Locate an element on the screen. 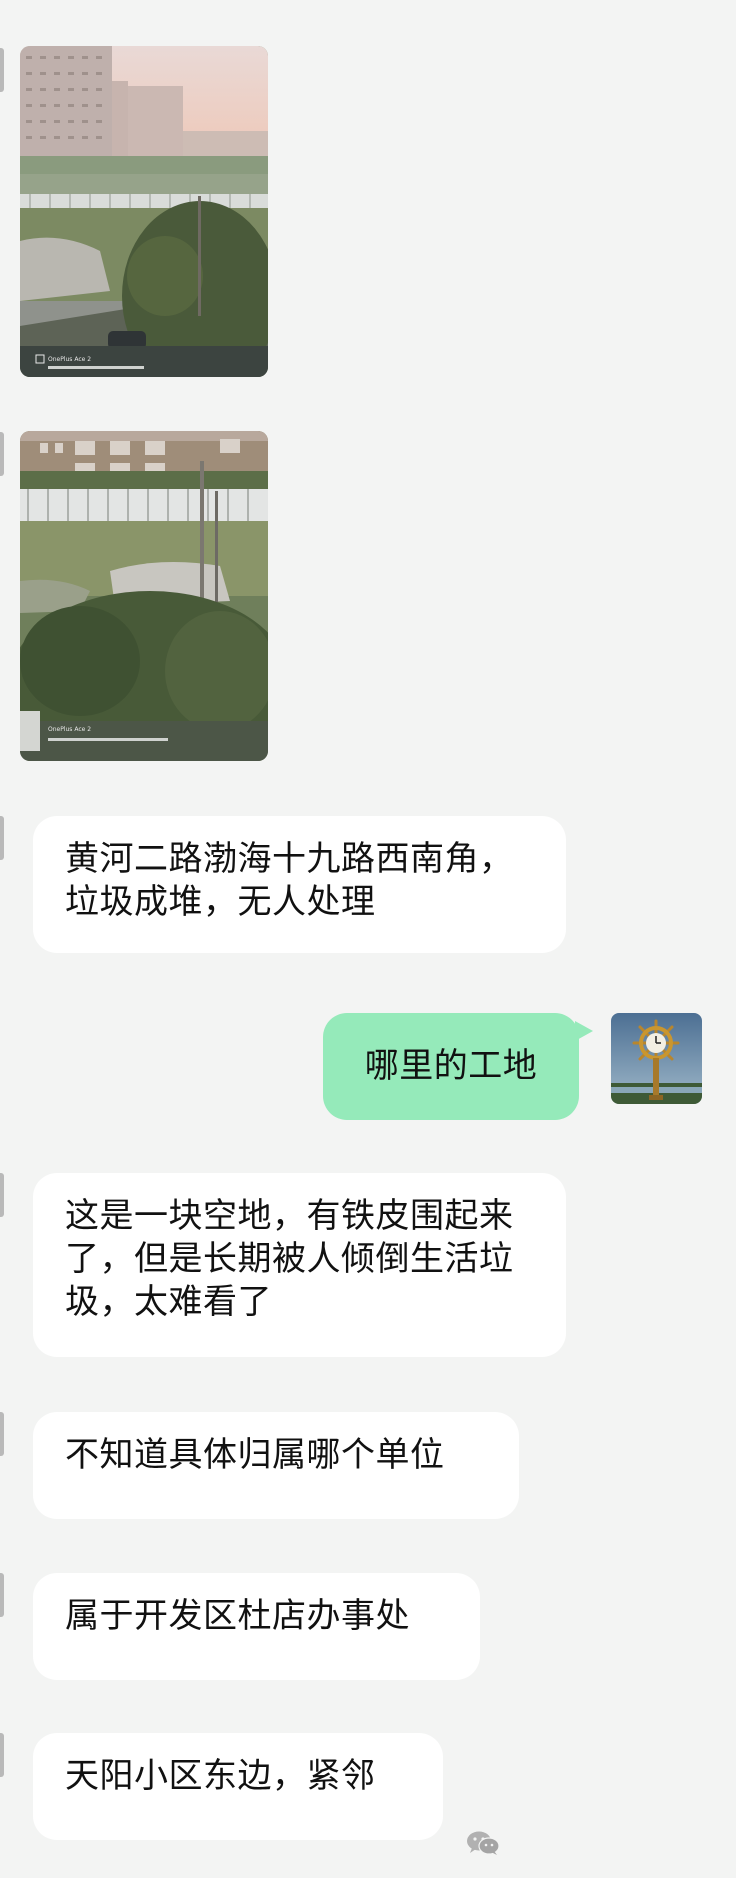 This screenshot has height=1878, width=736. outgoing-message: 哪里的工地 is located at coordinates (458, 1066).